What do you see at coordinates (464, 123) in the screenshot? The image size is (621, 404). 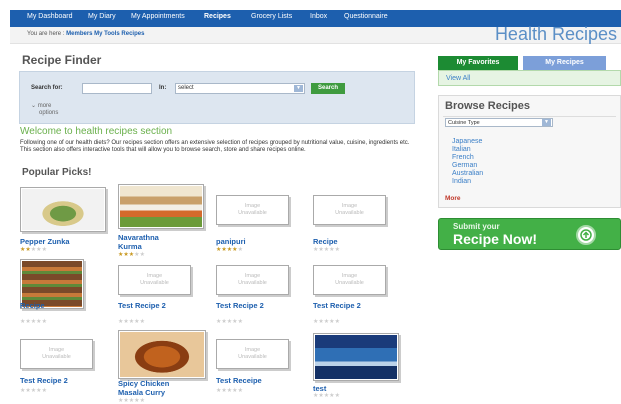 I see `cuisine-type-value: Cuisine Type` at bounding box center [464, 123].